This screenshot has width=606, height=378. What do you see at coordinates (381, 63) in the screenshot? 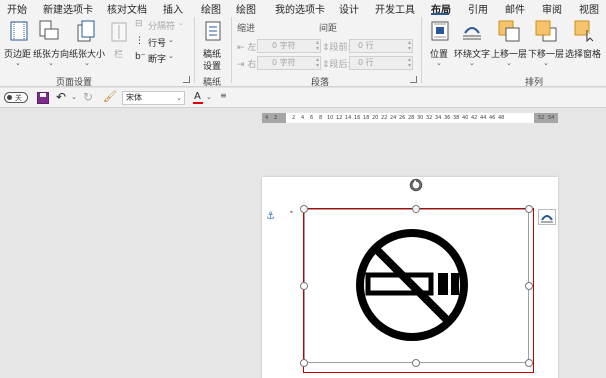
I see `spacing-after-field: 0 行 ▴ ▾` at bounding box center [381, 63].